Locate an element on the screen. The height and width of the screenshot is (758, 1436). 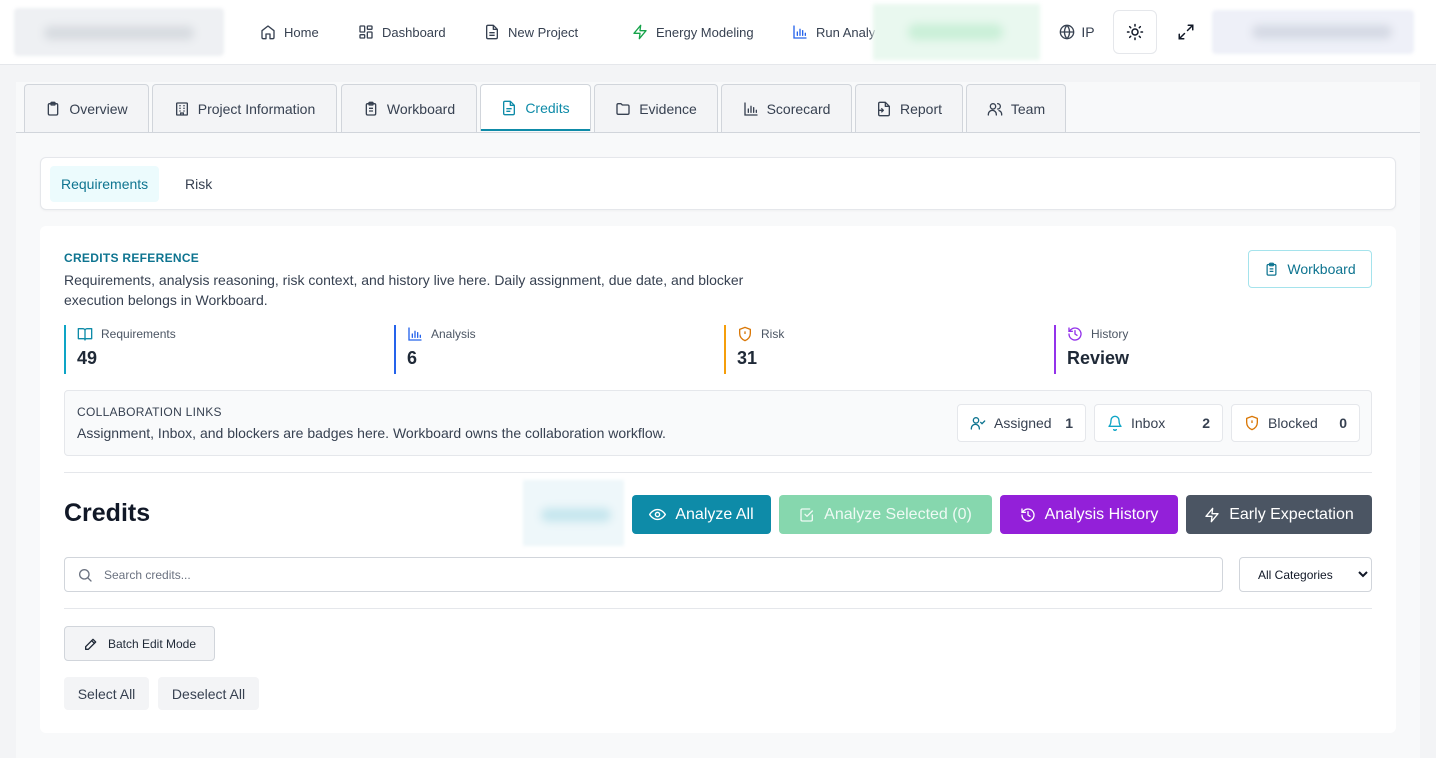
tab-overview: Overview is located at coordinates (86, 108).